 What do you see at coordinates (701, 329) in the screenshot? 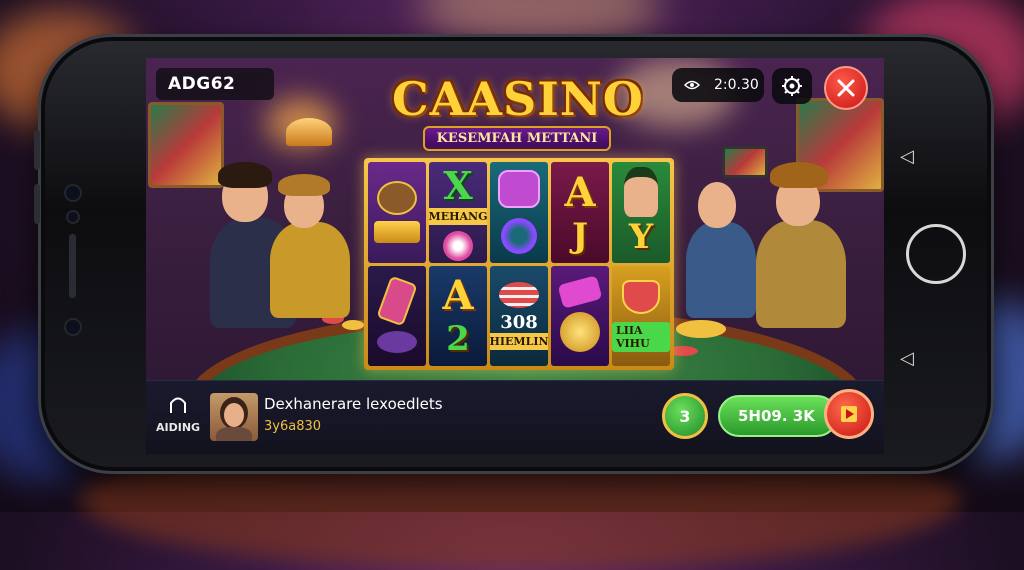
I see `chip-stack` at bounding box center [701, 329].